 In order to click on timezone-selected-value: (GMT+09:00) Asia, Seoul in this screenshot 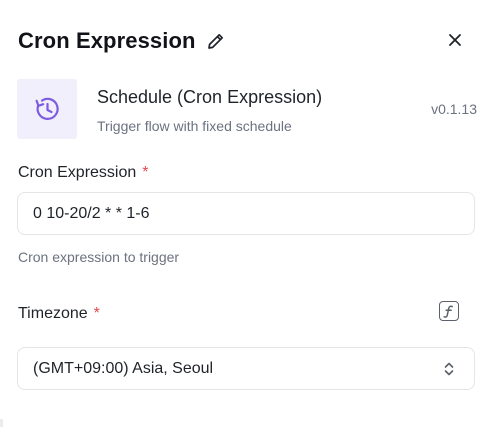, I will do `click(123, 368)`.